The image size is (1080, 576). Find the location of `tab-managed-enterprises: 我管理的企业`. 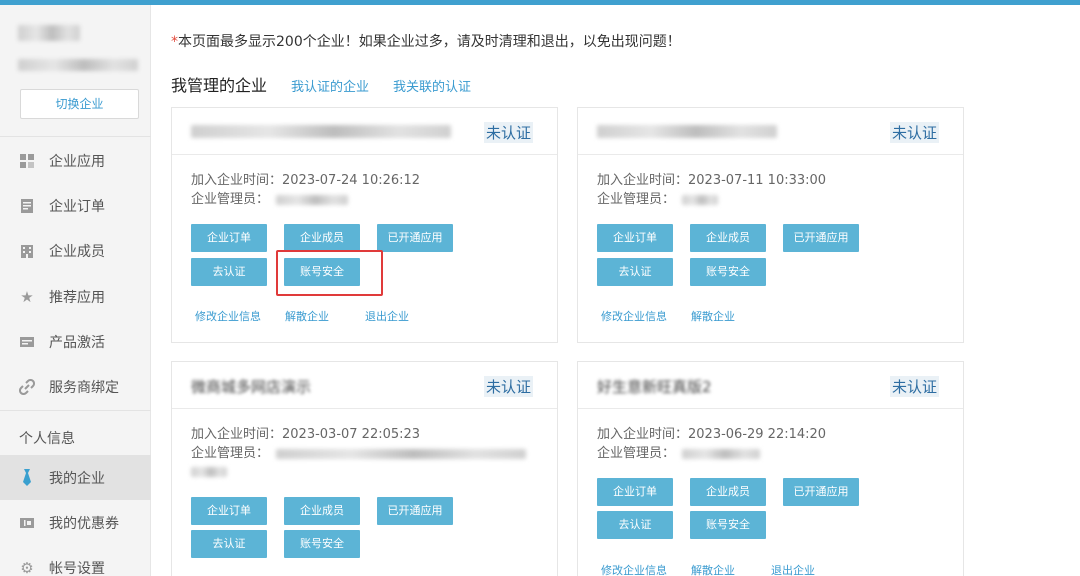

tab-managed-enterprises: 我管理的企业 is located at coordinates (219, 84).